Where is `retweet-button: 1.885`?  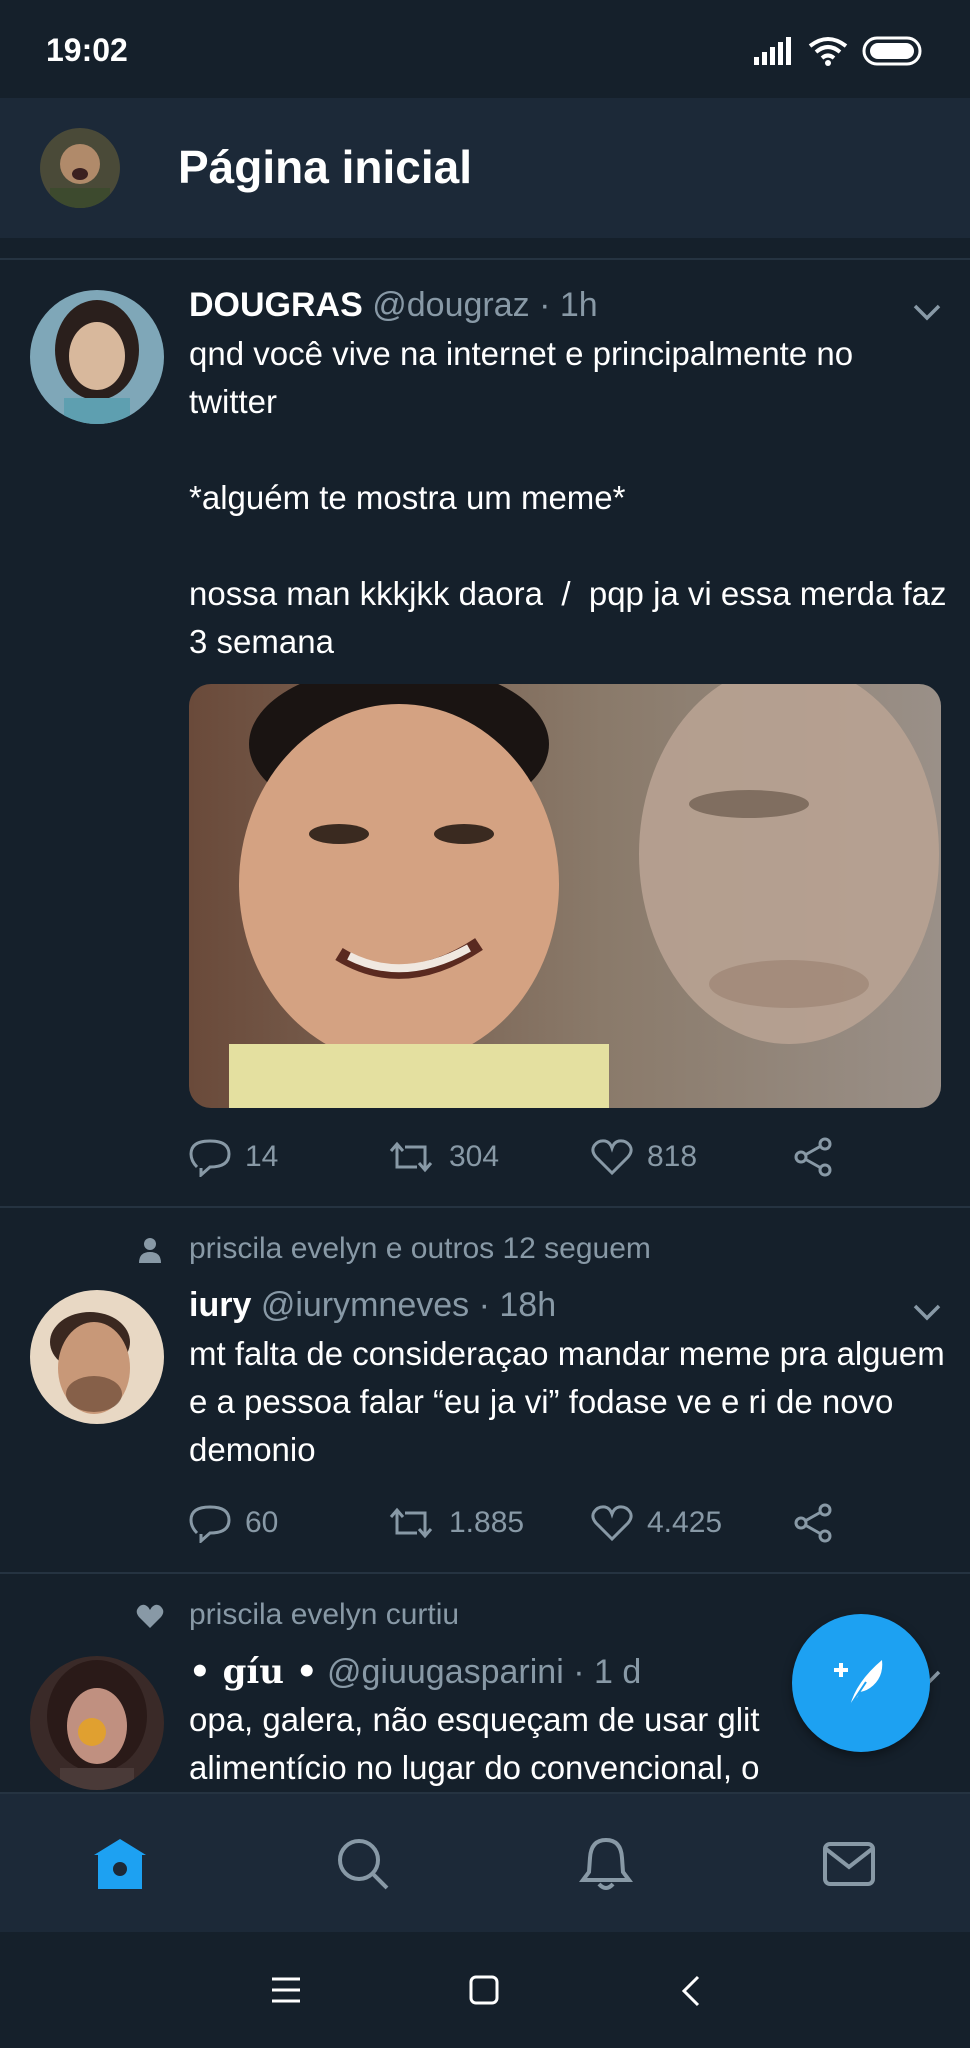
retweet-button: 1.885 is located at coordinates (489, 1523).